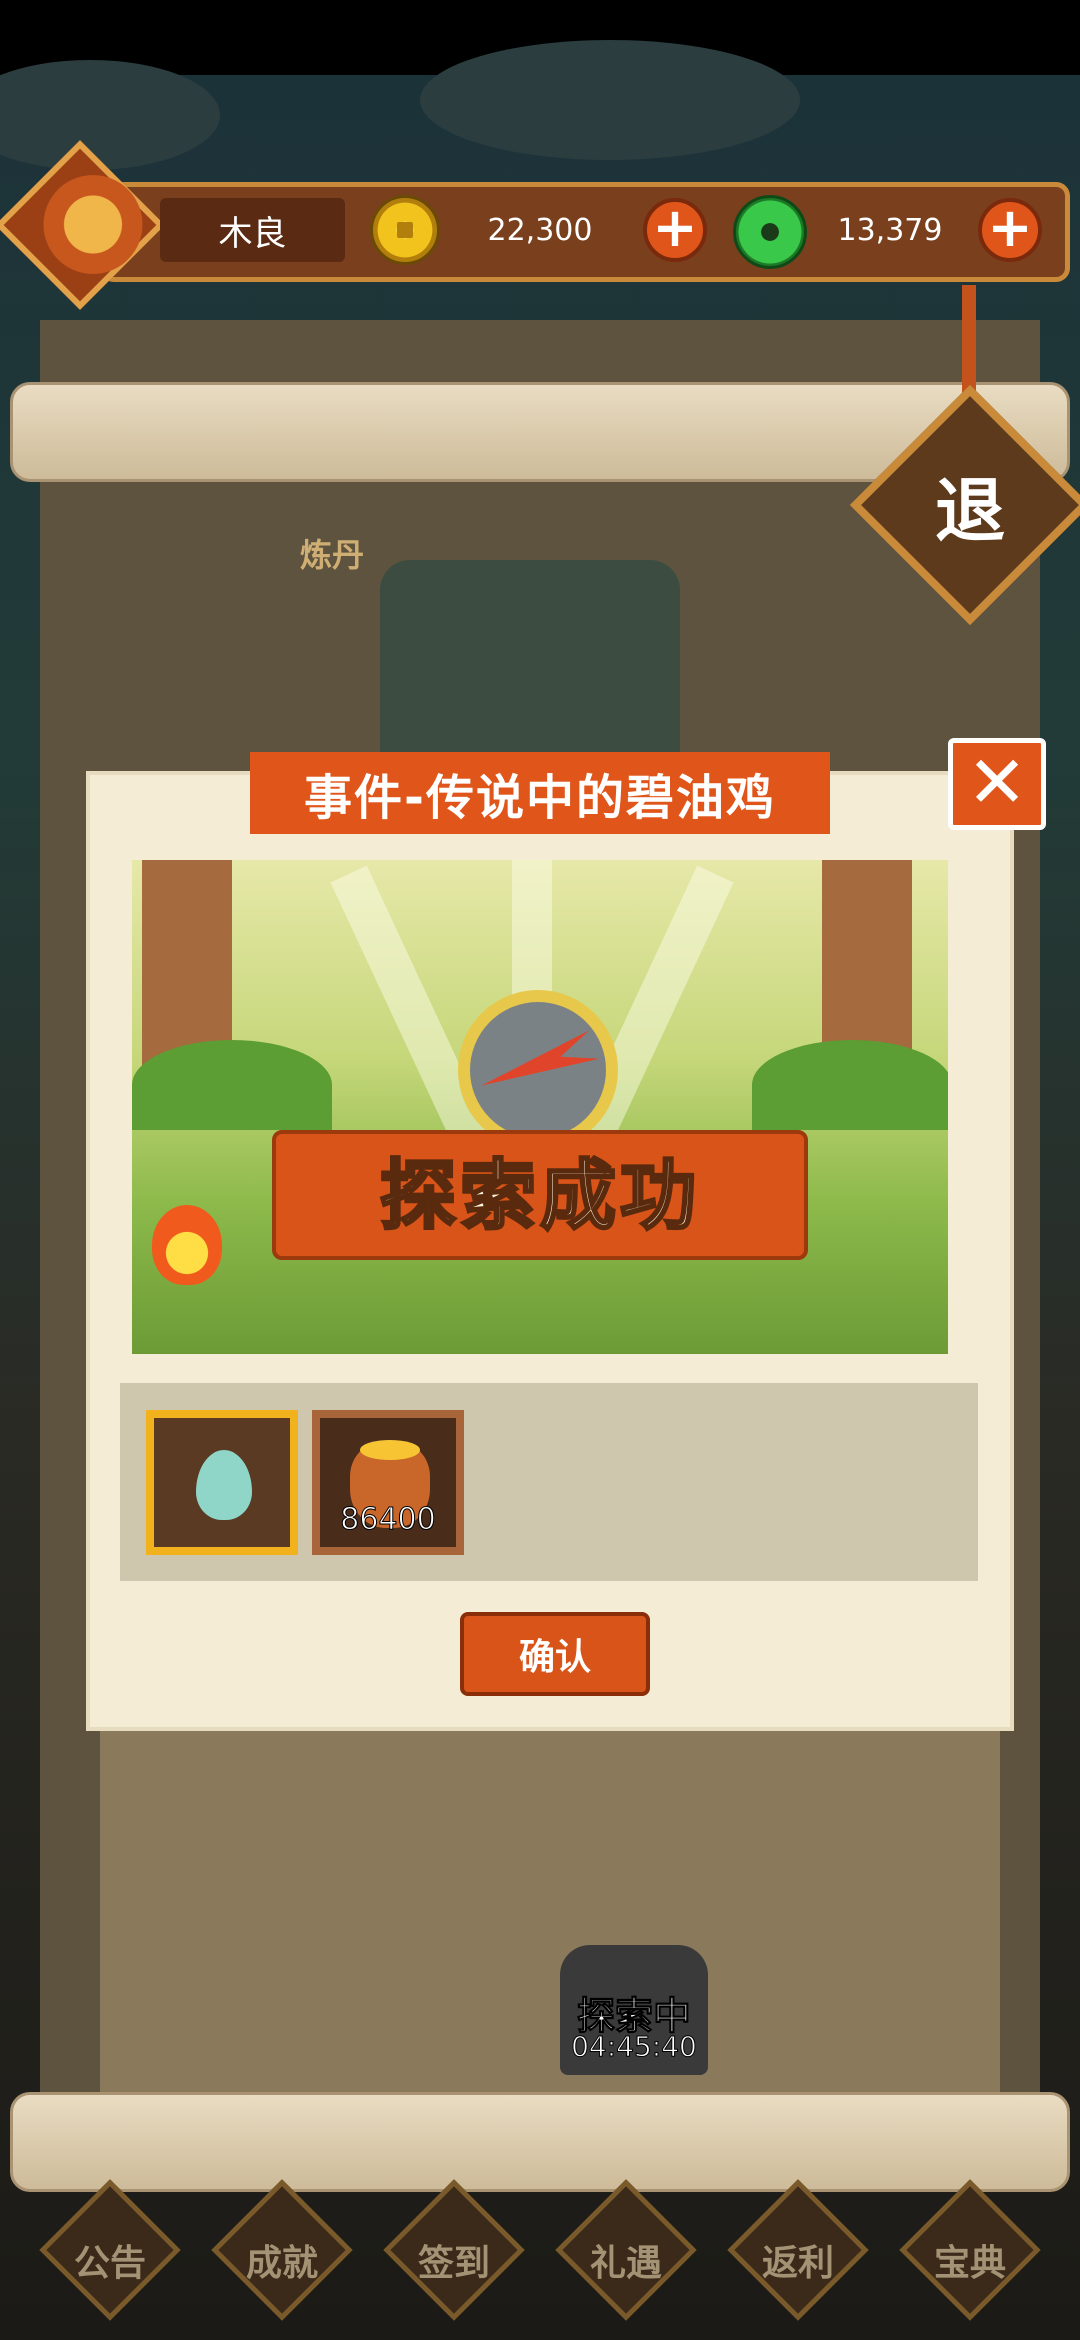  What do you see at coordinates (969, 2263) in the screenshot?
I see `nav-label: 宝典` at bounding box center [969, 2263].